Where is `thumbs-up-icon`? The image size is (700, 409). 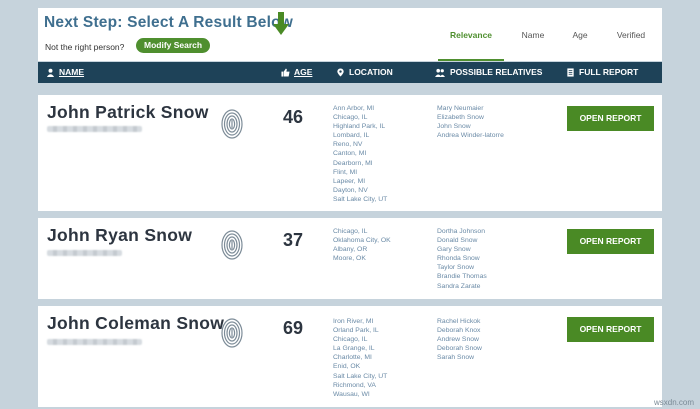 thumbs-up-icon is located at coordinates (285, 72).